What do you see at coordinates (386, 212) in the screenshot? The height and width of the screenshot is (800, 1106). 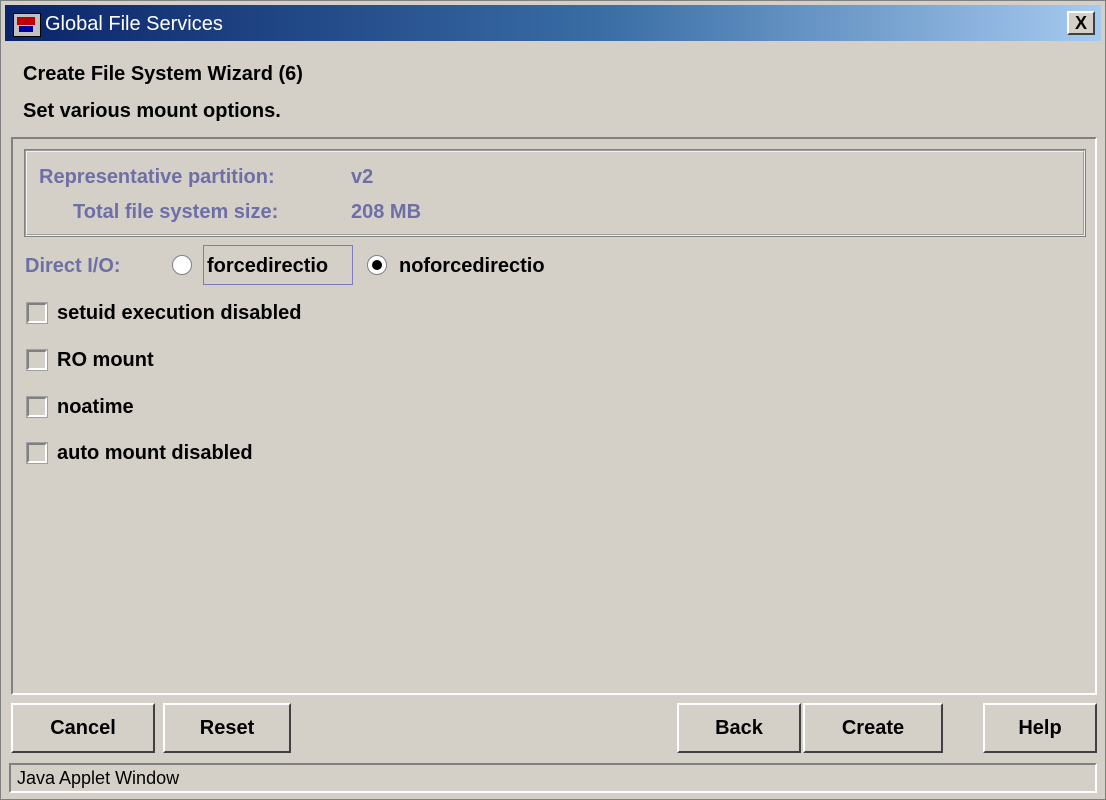 I see `size-value: 208 MB` at bounding box center [386, 212].